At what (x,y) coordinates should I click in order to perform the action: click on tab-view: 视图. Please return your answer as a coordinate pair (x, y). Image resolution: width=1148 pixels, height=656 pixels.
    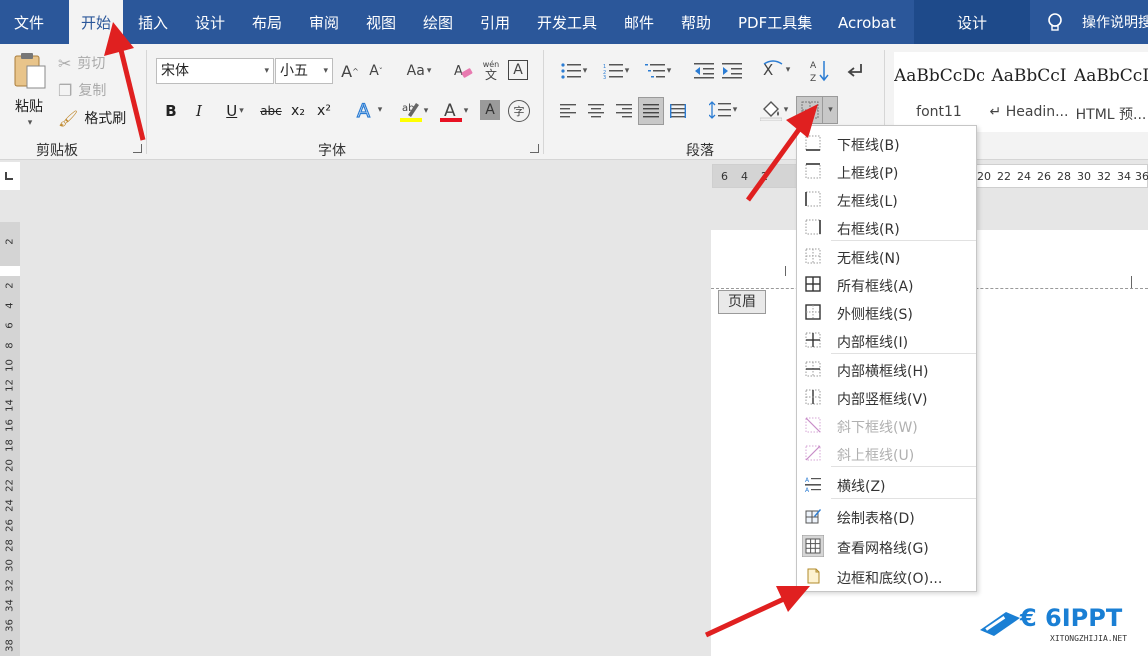
    Looking at the image, I should click on (381, 22).